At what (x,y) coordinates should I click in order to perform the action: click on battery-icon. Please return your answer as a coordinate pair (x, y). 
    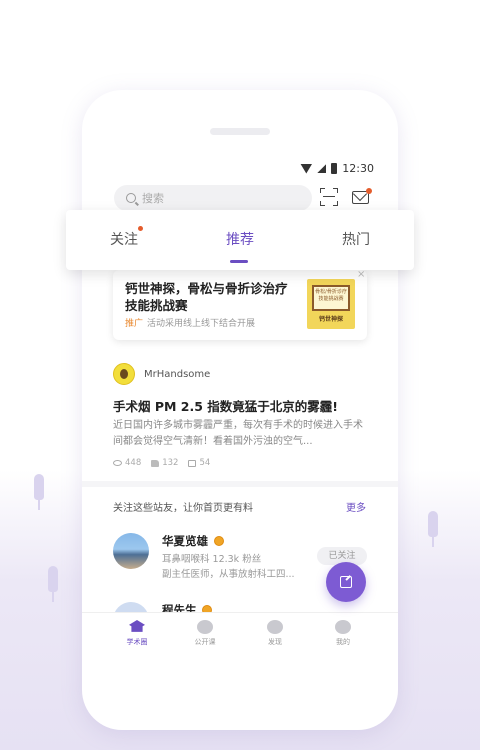
    Looking at the image, I should click on (334, 168).